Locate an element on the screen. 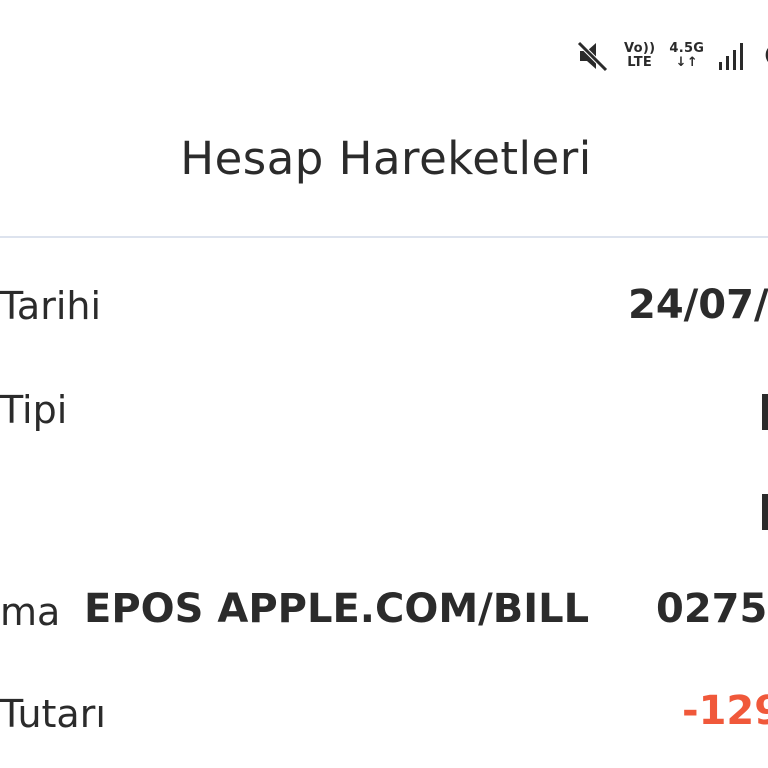 Image resolution: width=768 pixels, height=768 pixels. type-label: Tipi is located at coordinates (34, 410).